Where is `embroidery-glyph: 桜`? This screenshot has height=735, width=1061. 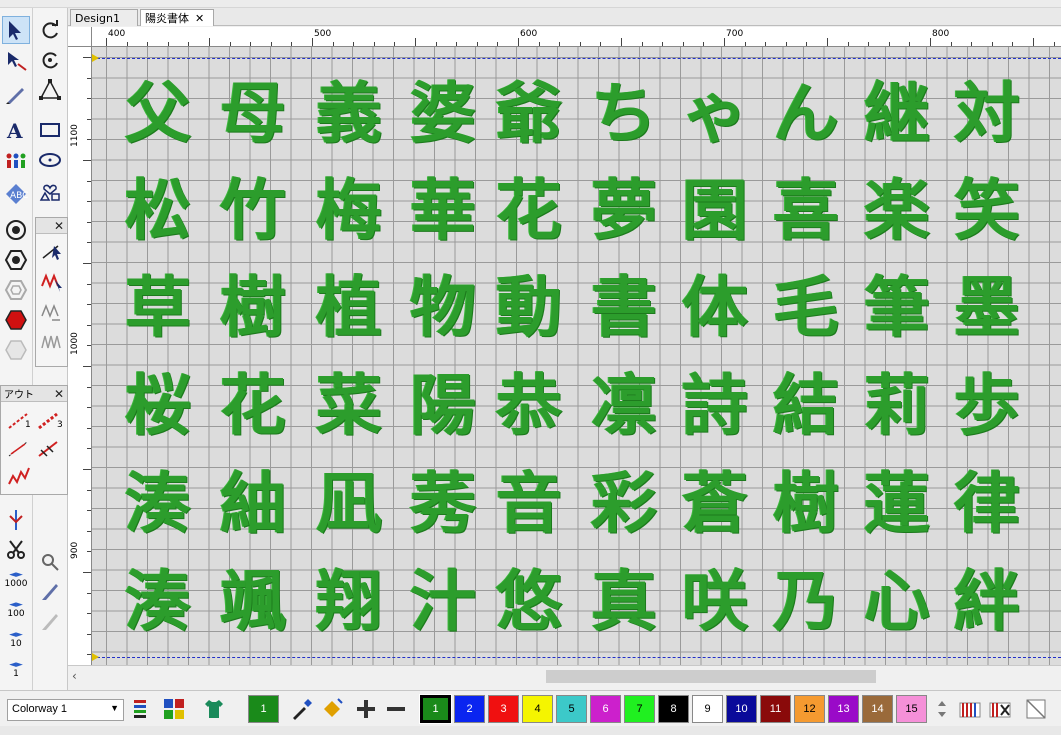
embroidery-glyph: 桜 is located at coordinates (158, 400).